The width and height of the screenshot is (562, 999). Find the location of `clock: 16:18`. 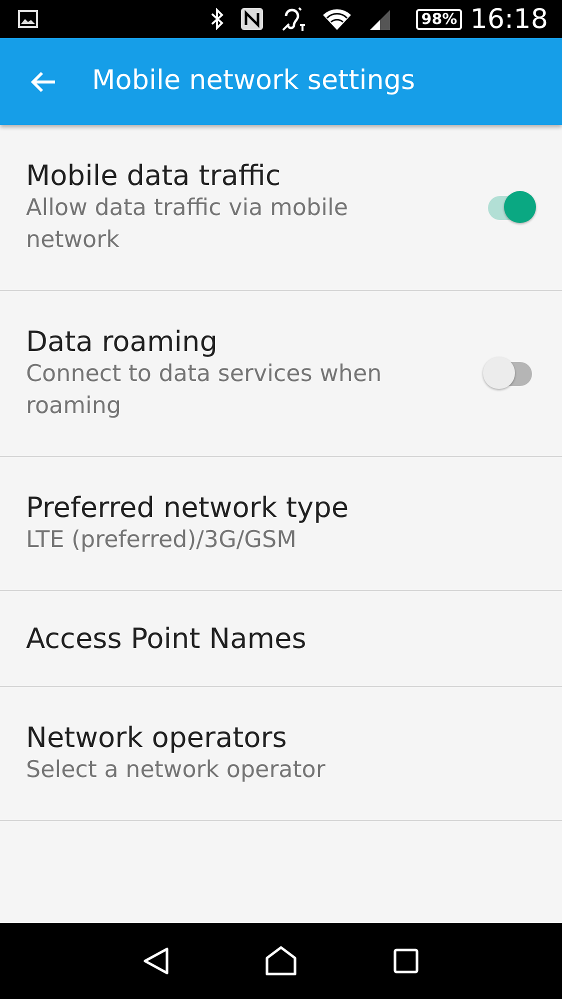

clock: 16:18 is located at coordinates (509, 19).